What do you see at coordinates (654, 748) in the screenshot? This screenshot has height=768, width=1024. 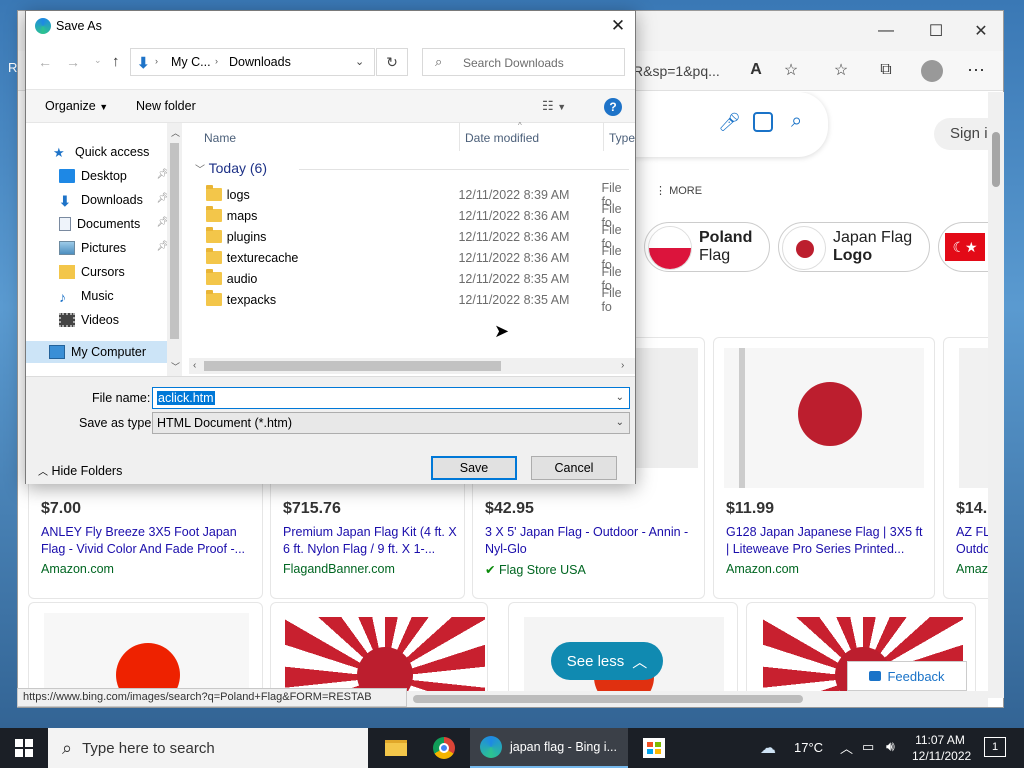 I see `store-taskbar-icon` at bounding box center [654, 748].